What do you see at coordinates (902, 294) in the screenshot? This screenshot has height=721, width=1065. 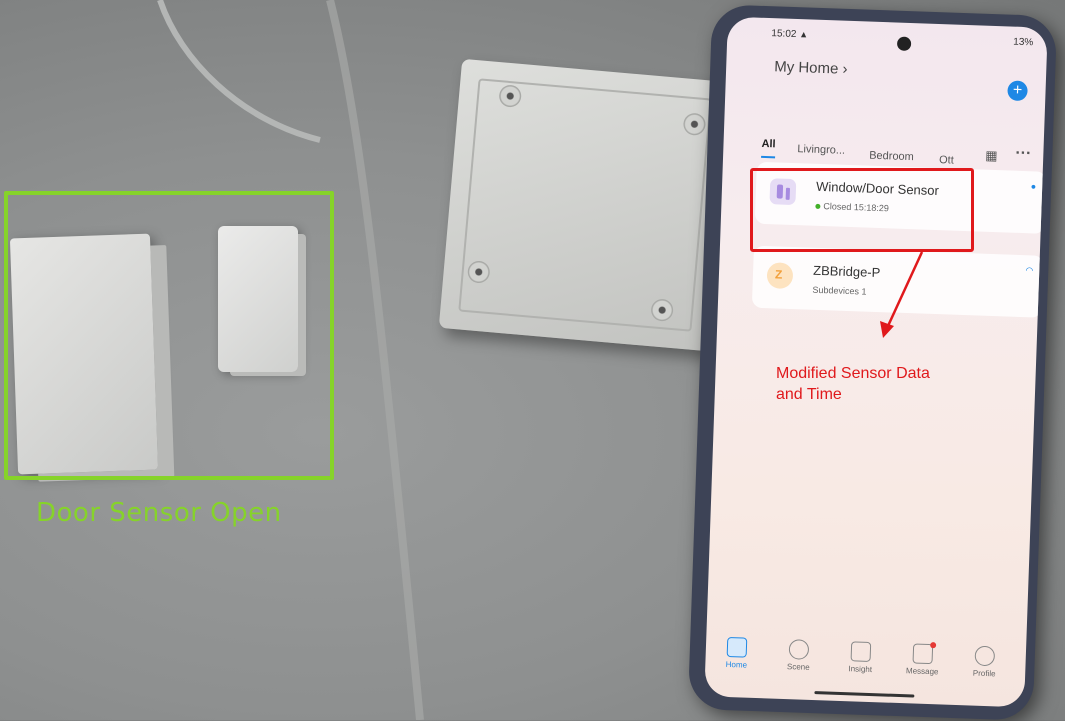 I see `annotation-arrow` at bounding box center [902, 294].